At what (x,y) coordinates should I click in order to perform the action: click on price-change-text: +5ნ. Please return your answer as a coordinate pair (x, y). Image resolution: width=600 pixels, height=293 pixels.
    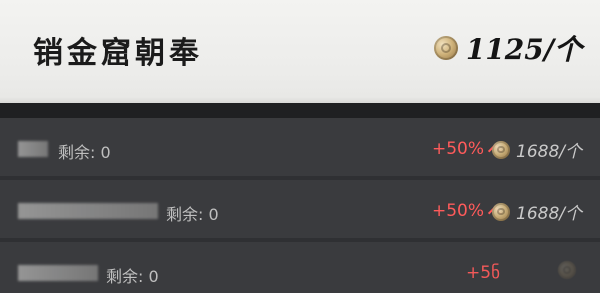
    Looking at the image, I should click on (483, 273).